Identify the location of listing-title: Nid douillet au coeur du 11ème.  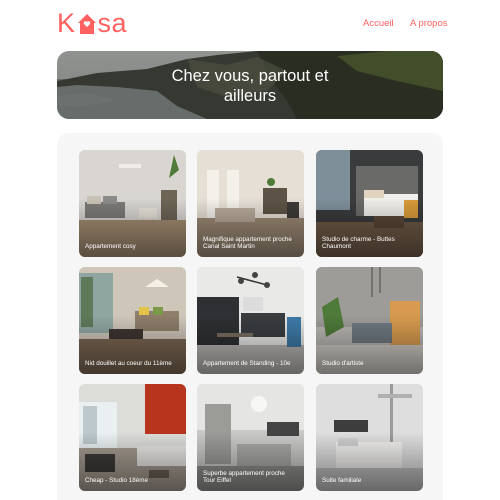
(128, 364).